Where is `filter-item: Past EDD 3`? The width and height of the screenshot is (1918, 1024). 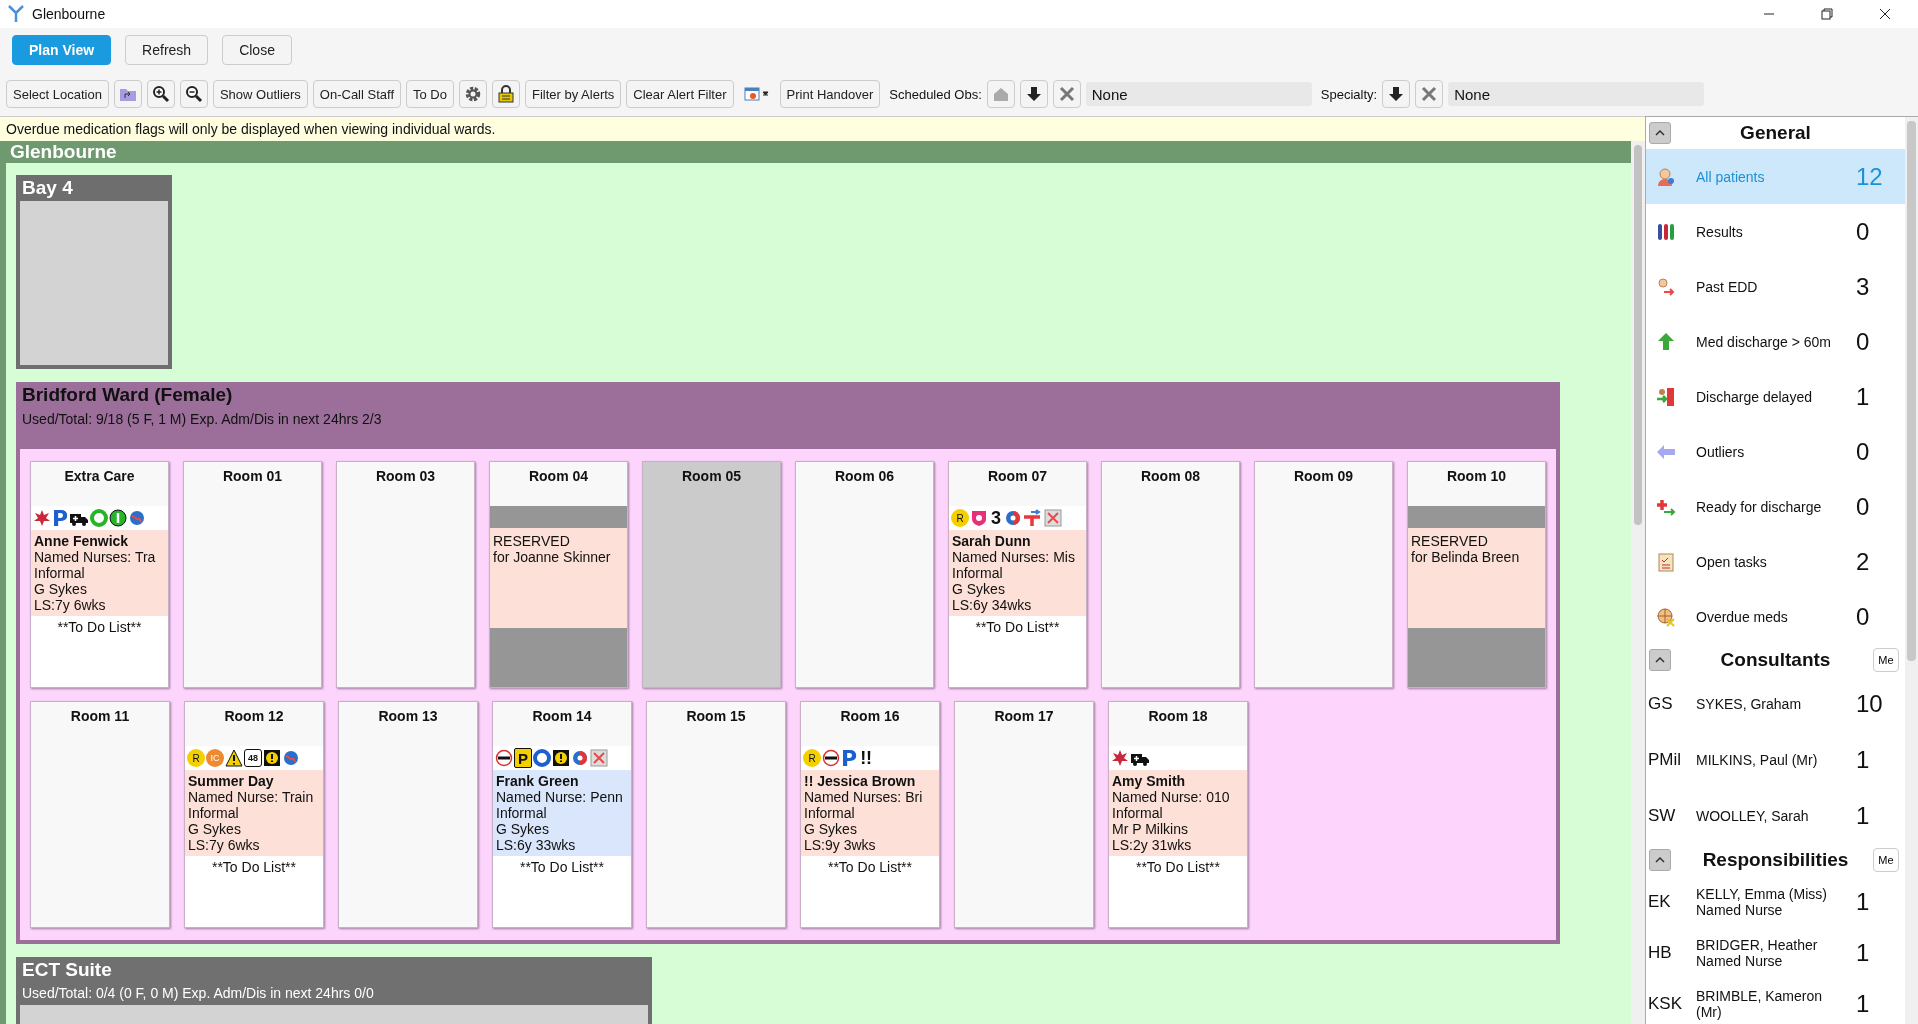
filter-item: Past EDD 3 is located at coordinates (1775, 286).